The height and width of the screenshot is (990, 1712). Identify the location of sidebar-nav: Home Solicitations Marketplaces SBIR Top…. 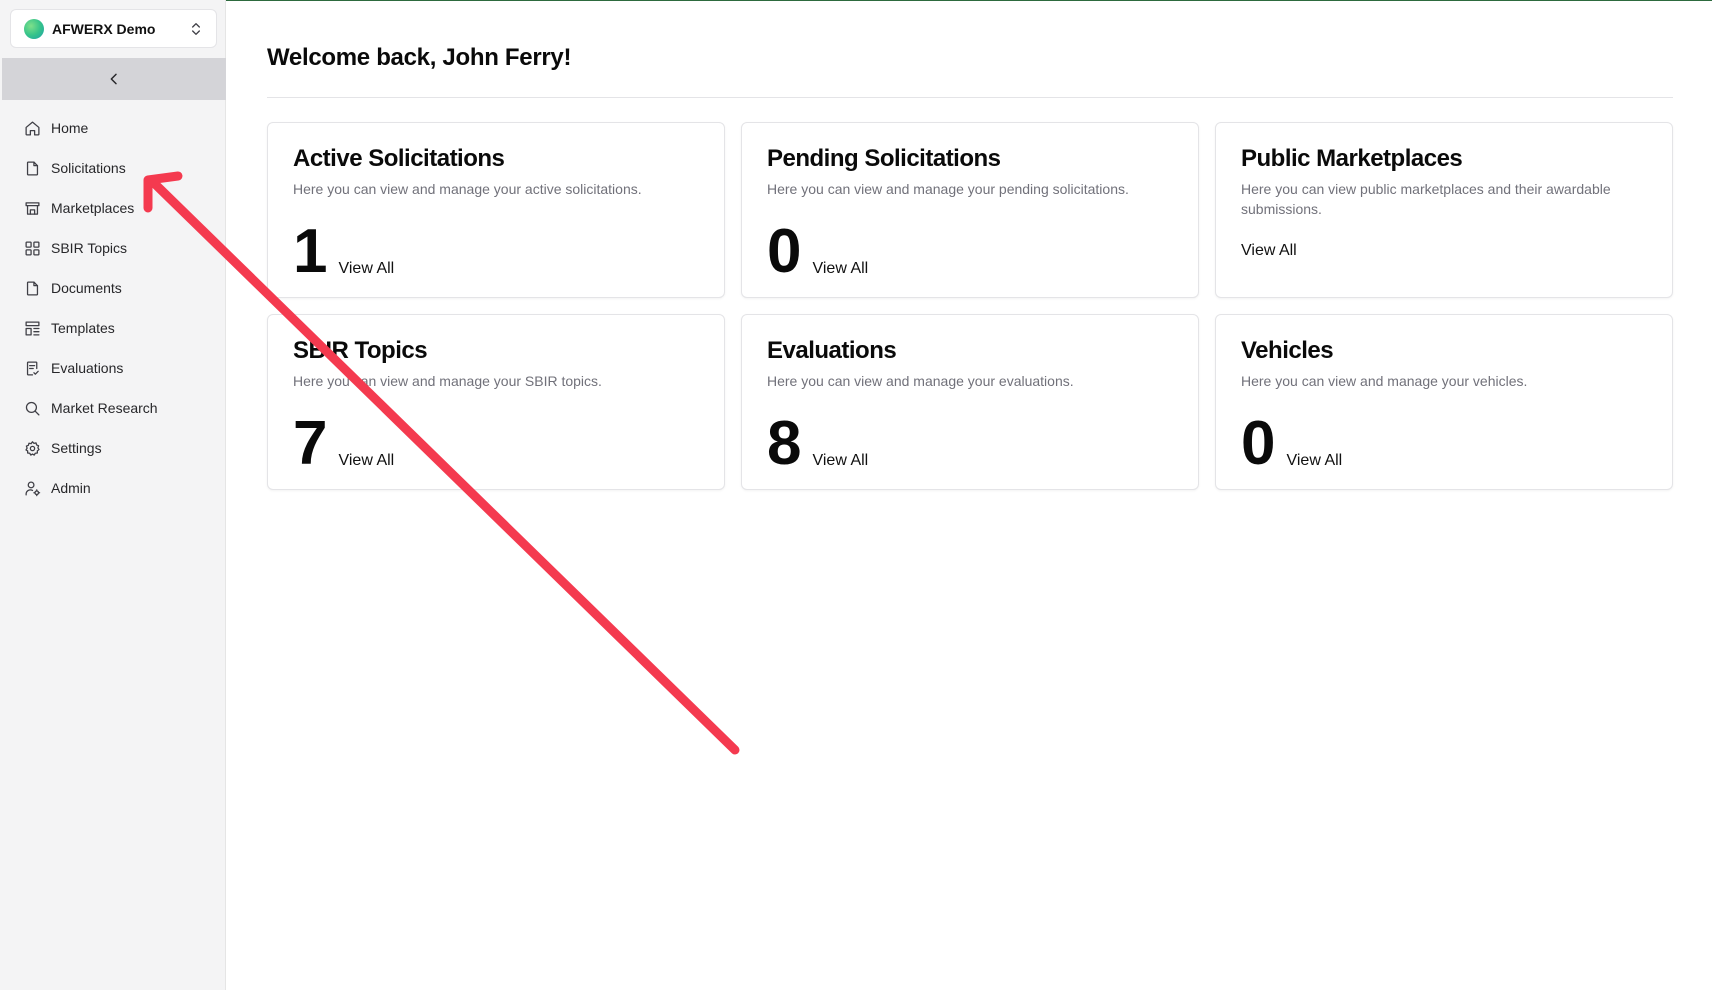
(113, 308).